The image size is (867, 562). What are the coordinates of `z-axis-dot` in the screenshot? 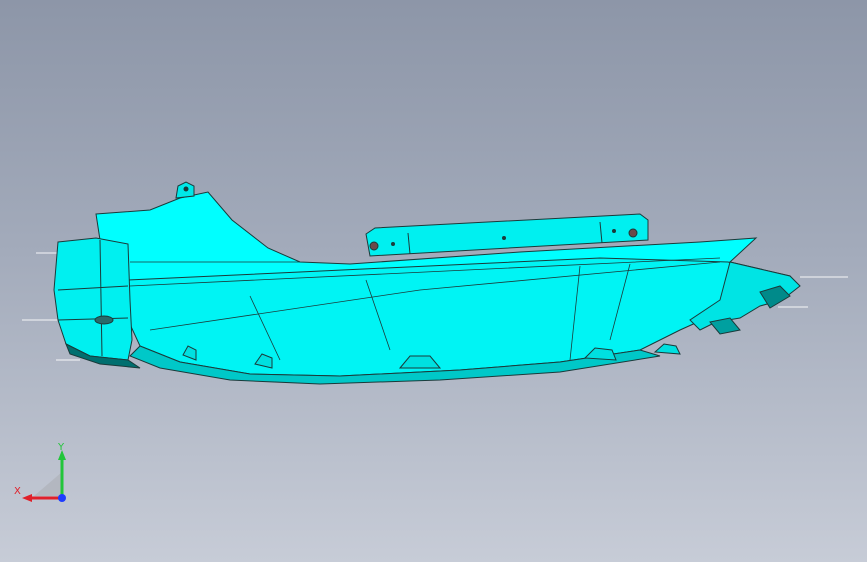 It's located at (62, 498).